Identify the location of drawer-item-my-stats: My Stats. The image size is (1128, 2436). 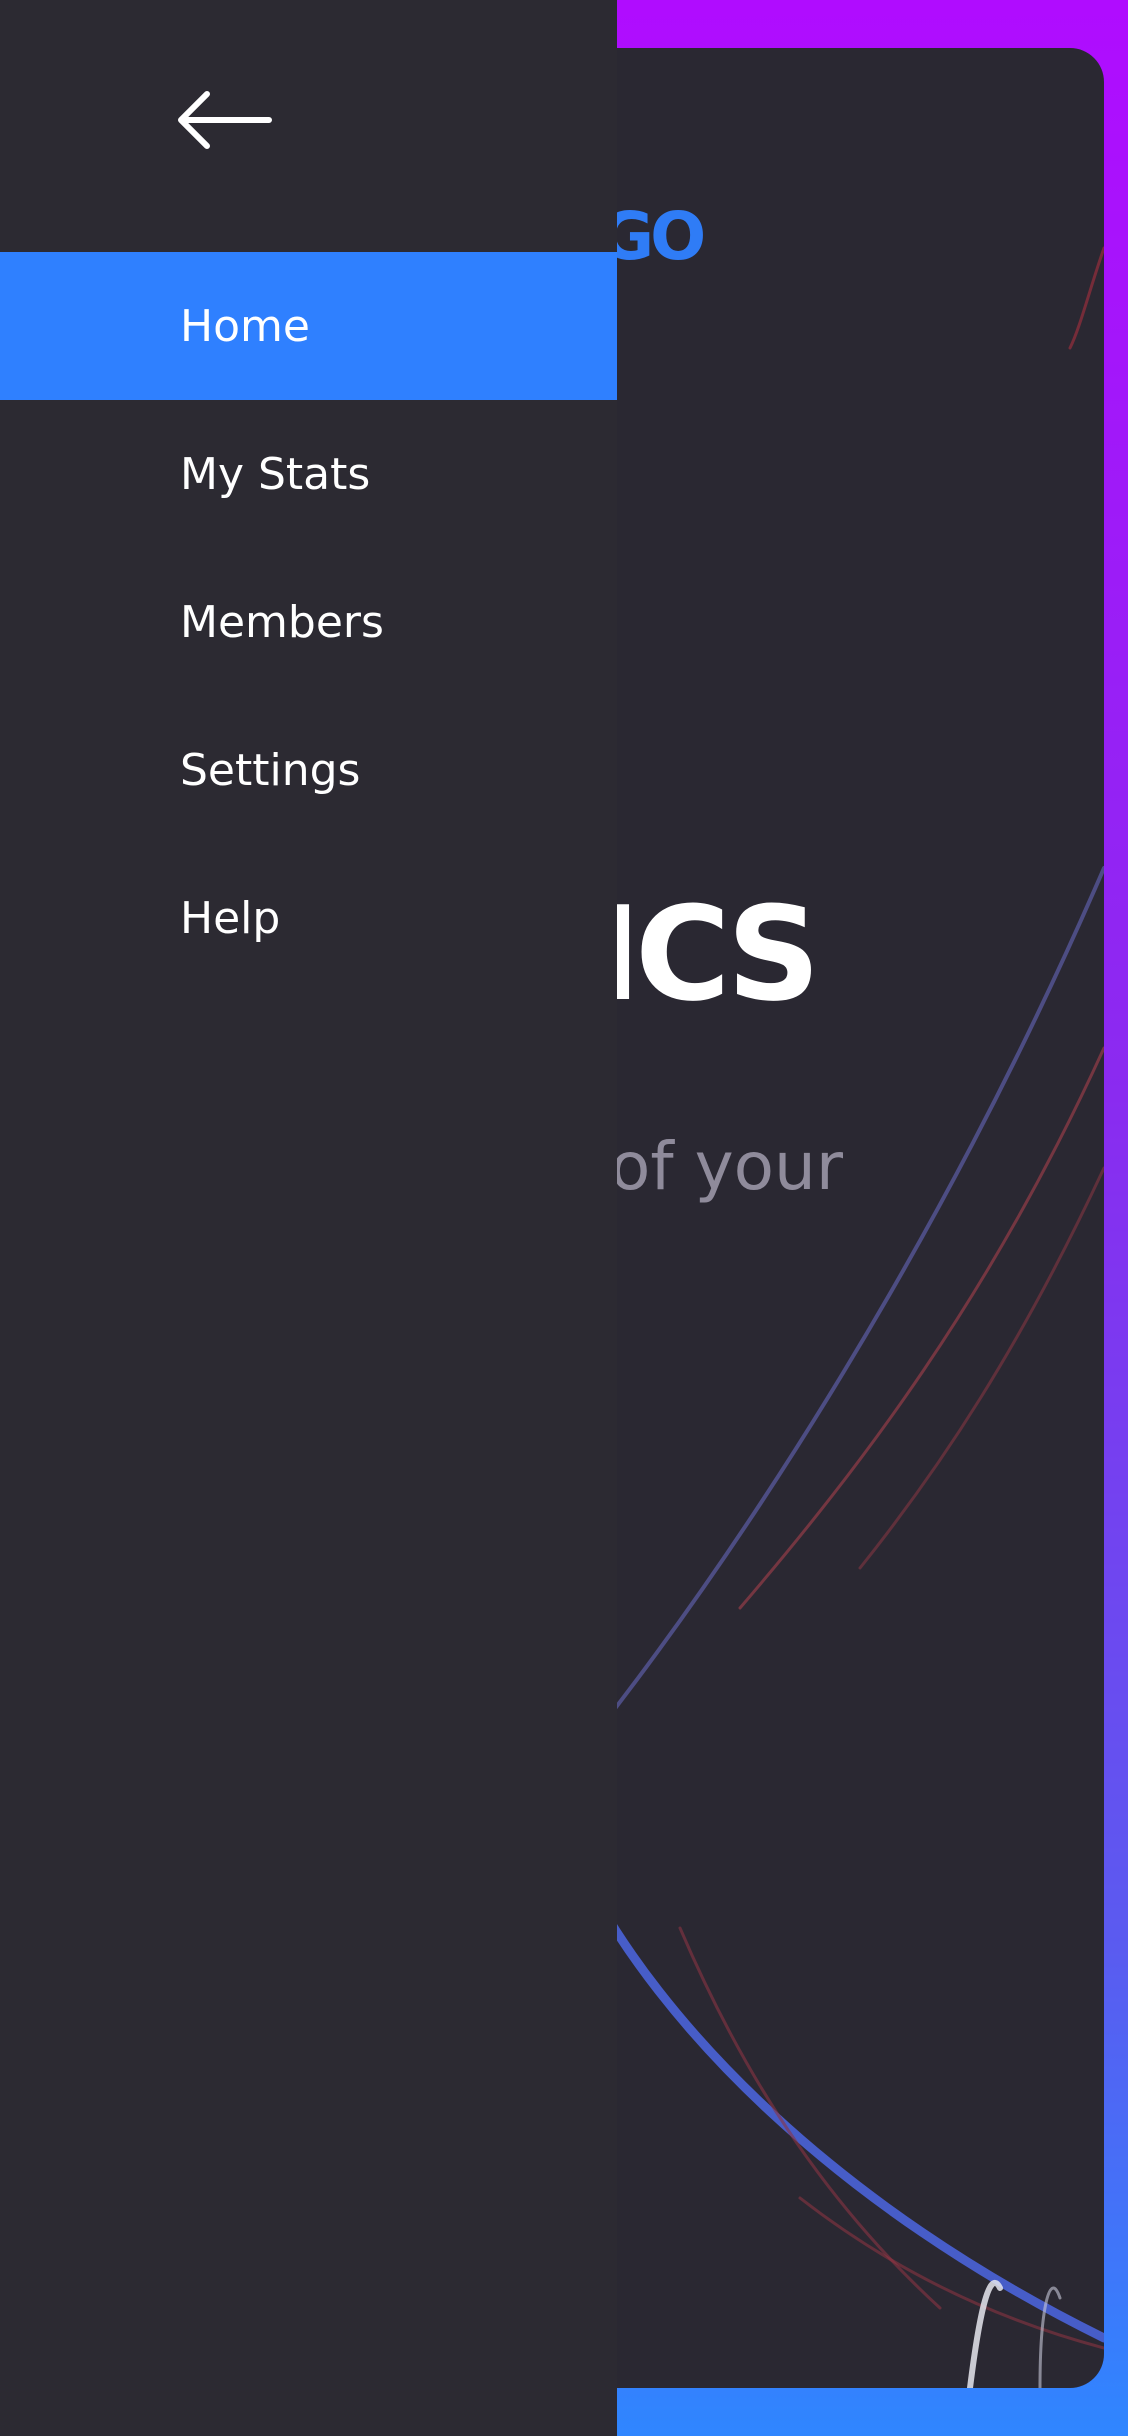
(308, 474).